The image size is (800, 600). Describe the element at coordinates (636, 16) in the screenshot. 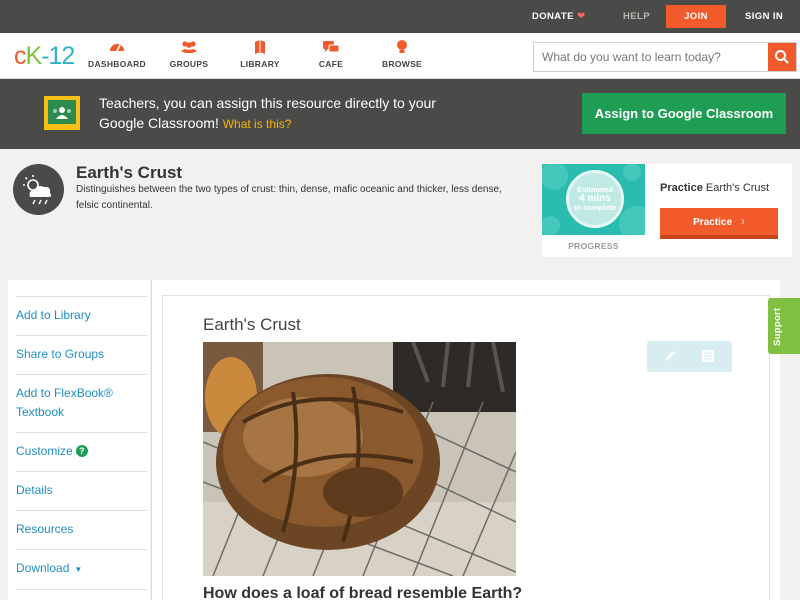

I see `help-link: HELP` at that location.